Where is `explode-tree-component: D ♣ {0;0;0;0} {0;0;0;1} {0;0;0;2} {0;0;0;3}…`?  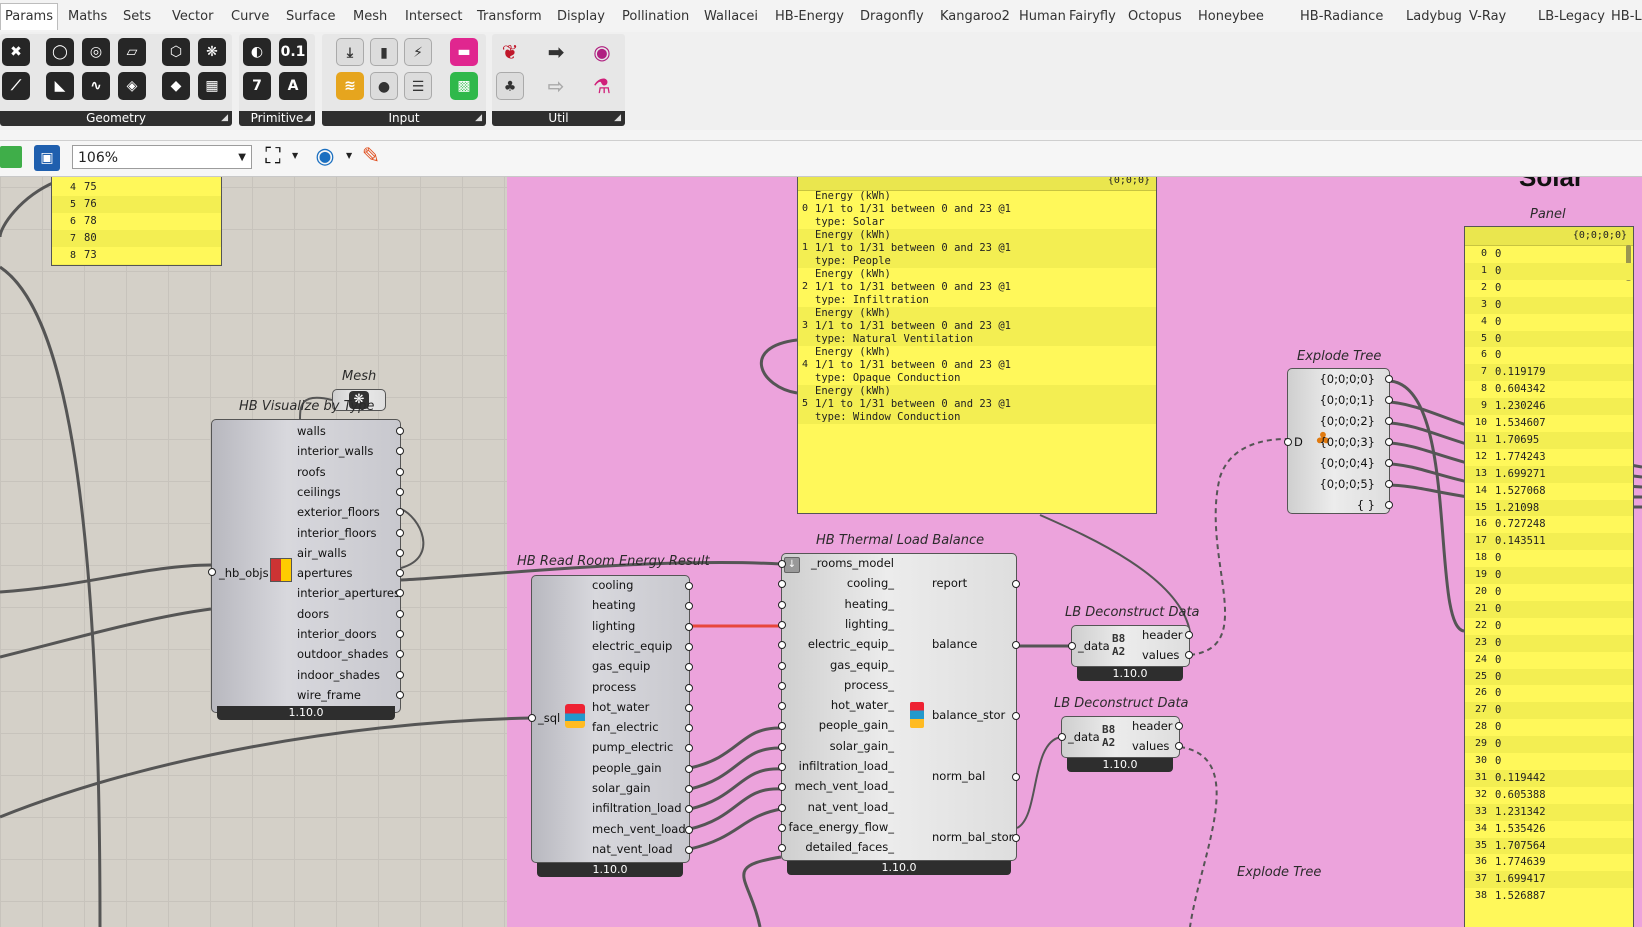 explode-tree-component: D ♣ {0;0;0;0} {0;0;0;1} {0;0;0;2} {0;0;0;3}… is located at coordinates (1338, 441).